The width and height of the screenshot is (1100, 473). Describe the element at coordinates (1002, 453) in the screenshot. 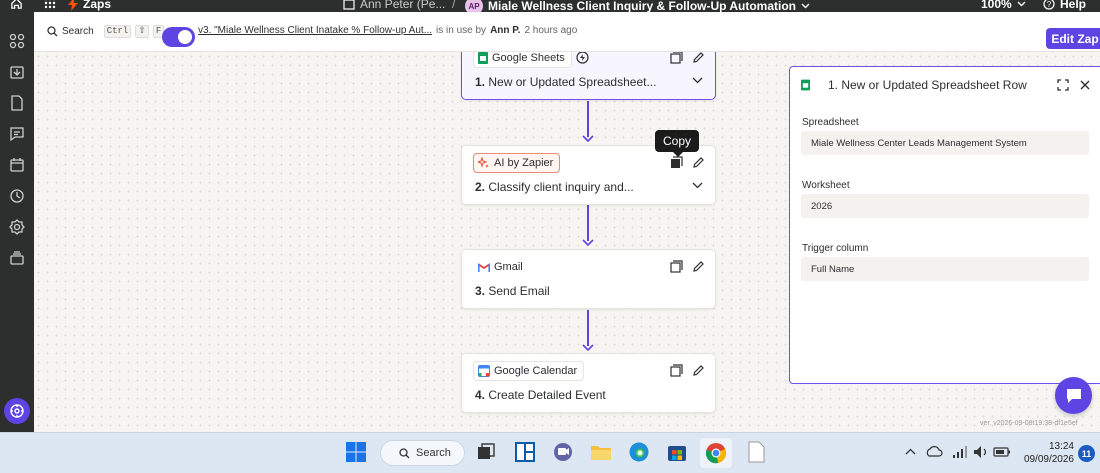

I see `battery-icon` at that location.